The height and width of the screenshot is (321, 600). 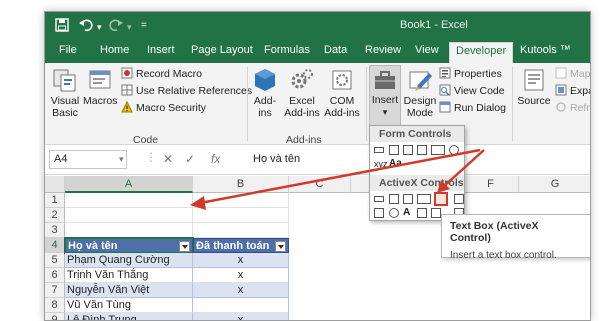 What do you see at coordinates (422, 213) in the screenshot?
I see `activex-image-icon` at bounding box center [422, 213].